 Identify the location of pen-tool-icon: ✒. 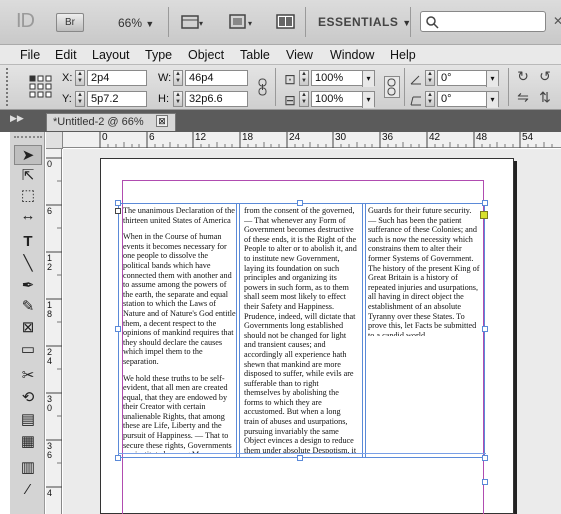
(28, 286).